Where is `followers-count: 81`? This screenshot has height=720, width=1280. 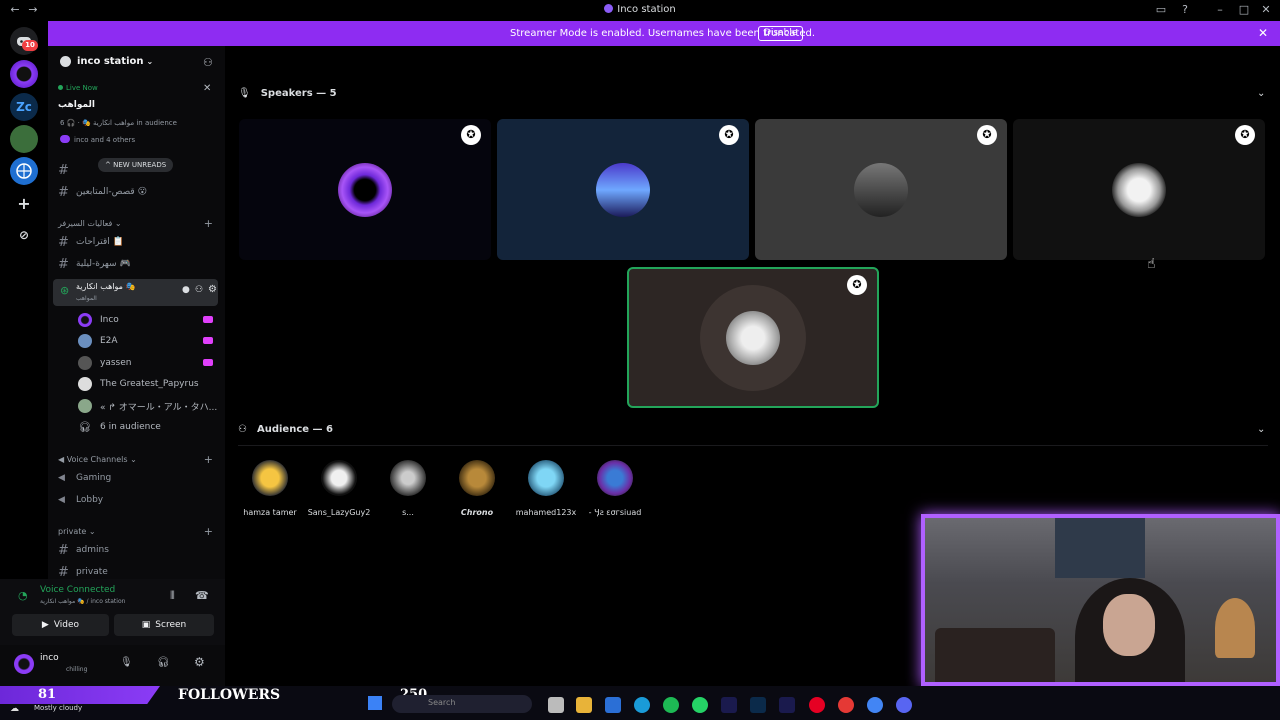 followers-count: 81 is located at coordinates (47, 694).